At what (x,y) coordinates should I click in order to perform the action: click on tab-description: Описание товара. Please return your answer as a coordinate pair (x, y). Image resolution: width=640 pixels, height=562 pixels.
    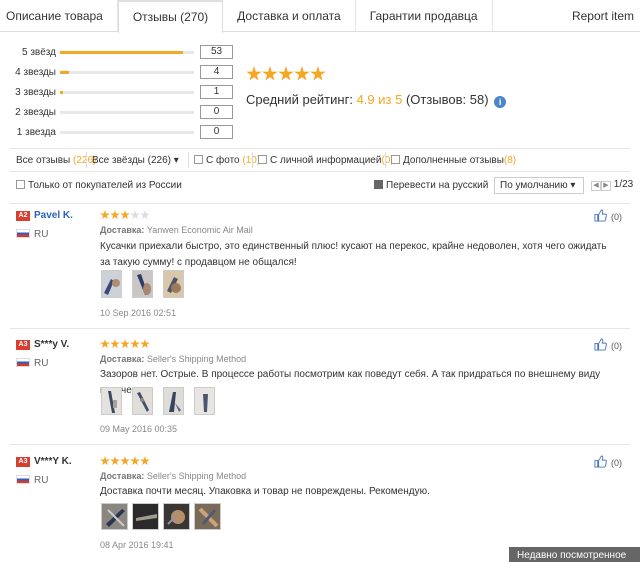
    Looking at the image, I should click on (59, 16).